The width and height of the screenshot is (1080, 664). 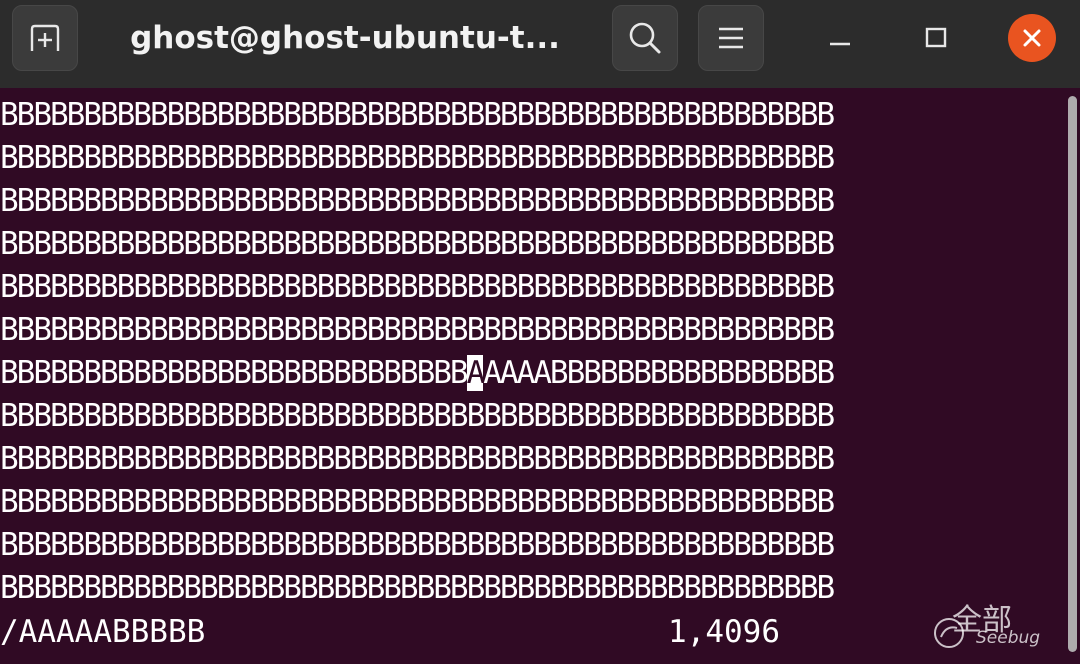 What do you see at coordinates (724, 632) in the screenshot?
I see `cursor-position: 1,4096` at bounding box center [724, 632].